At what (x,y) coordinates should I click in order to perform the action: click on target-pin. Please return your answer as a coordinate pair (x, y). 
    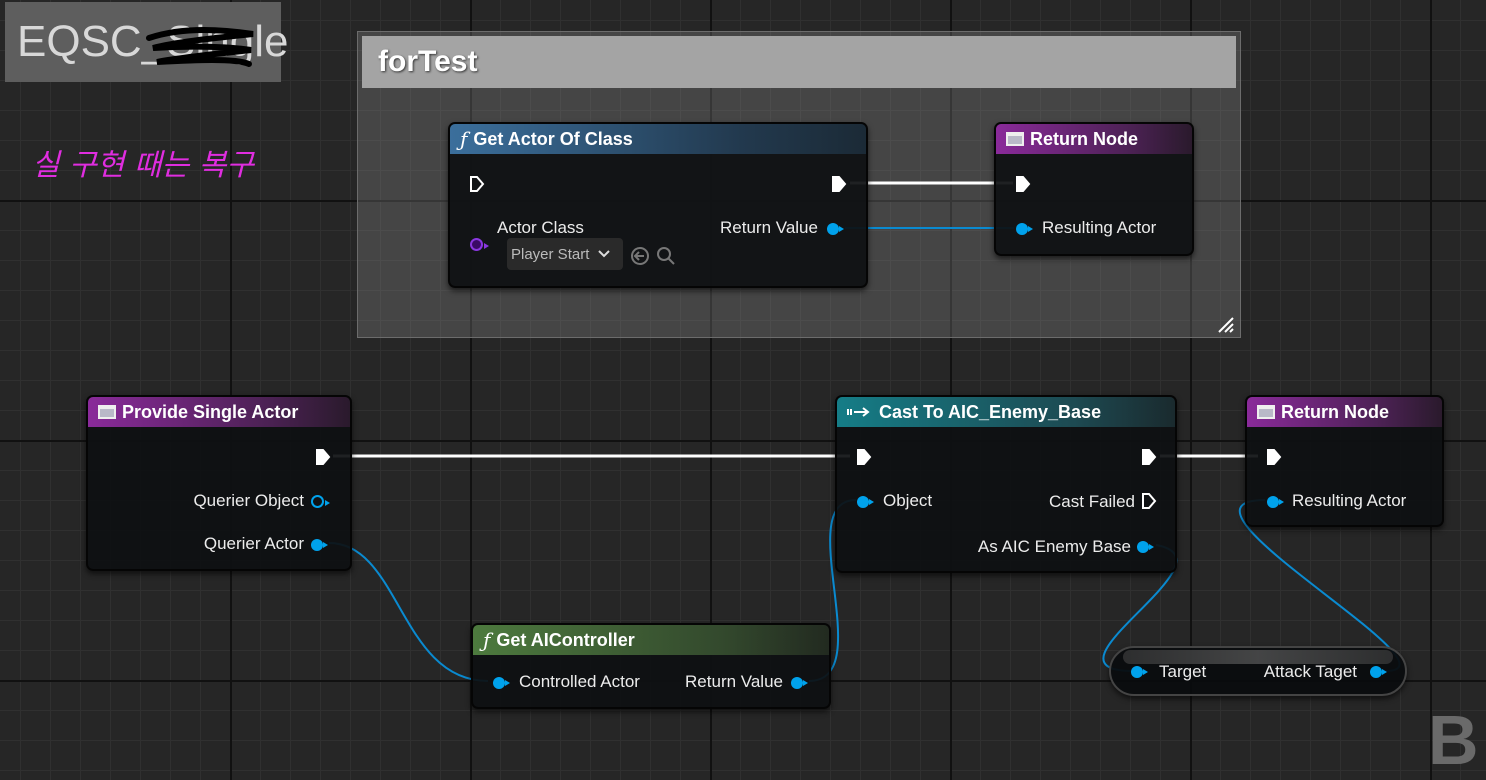
    Looking at the image, I should click on (1139, 672).